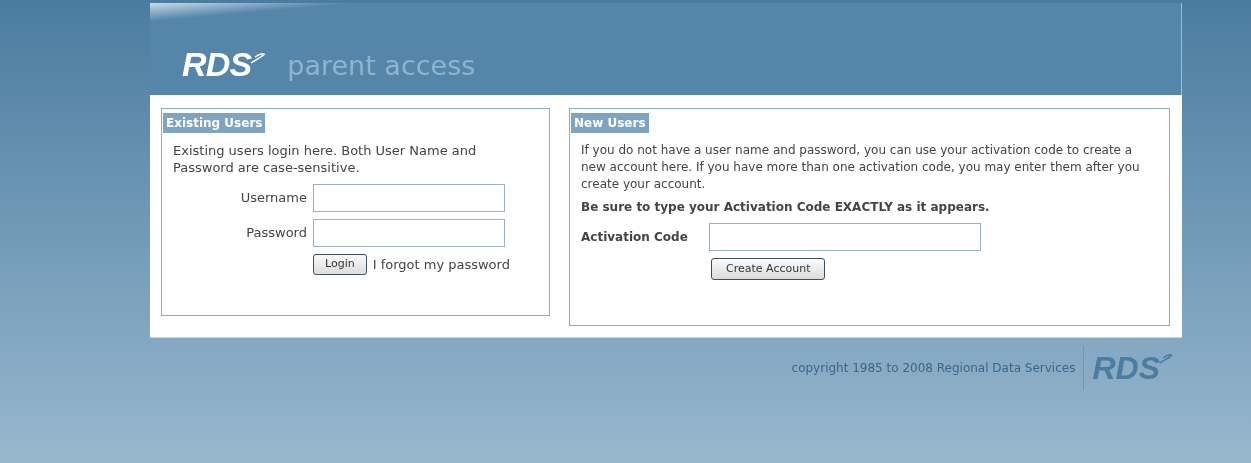 The image size is (1251, 463). I want to click on field-label: Activation Code, so click(635, 237).